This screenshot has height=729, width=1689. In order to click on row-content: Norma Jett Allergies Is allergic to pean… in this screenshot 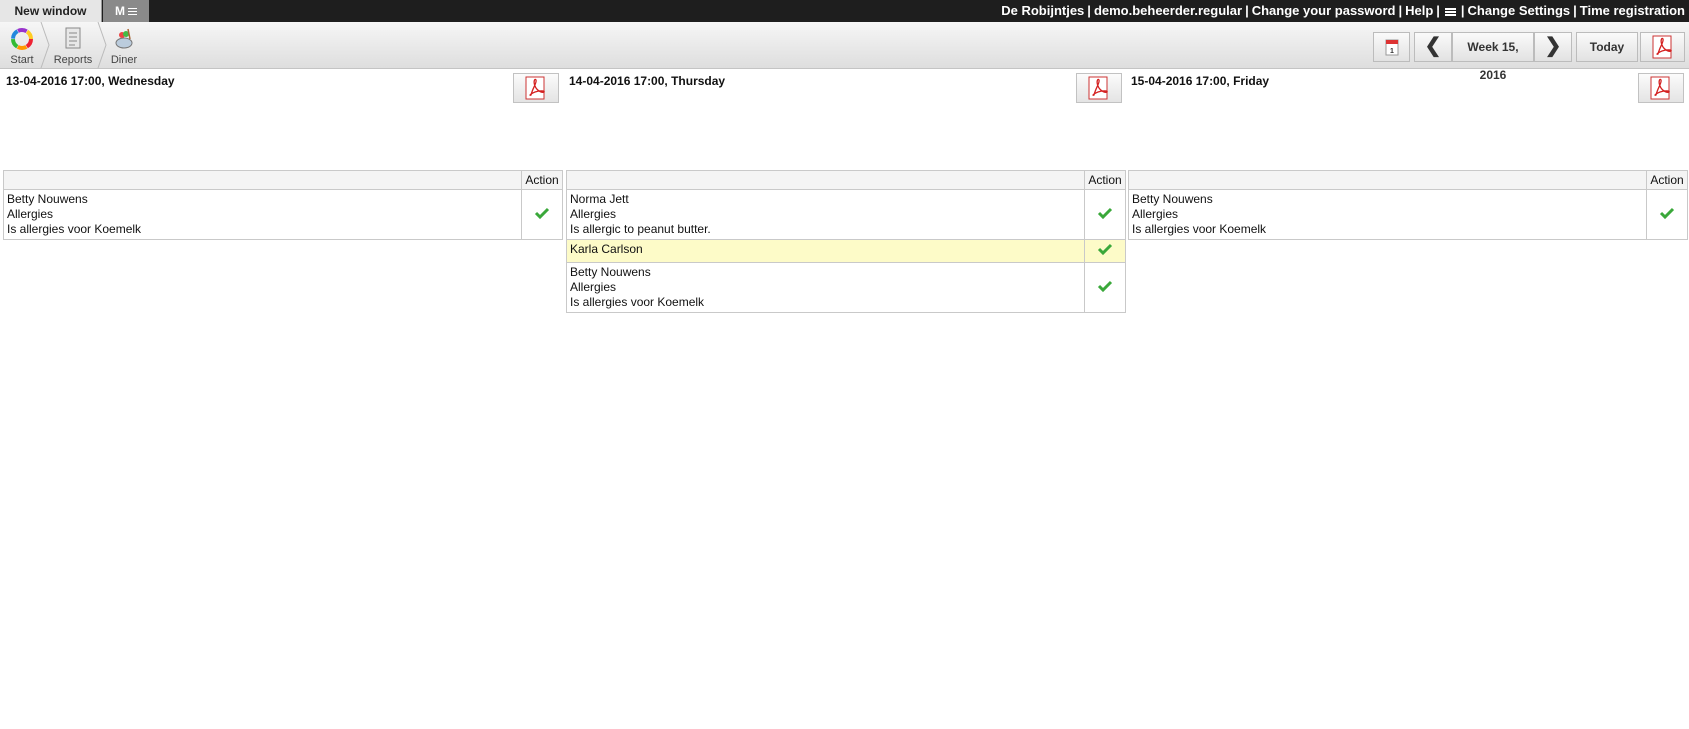, I will do `click(825, 214)`.